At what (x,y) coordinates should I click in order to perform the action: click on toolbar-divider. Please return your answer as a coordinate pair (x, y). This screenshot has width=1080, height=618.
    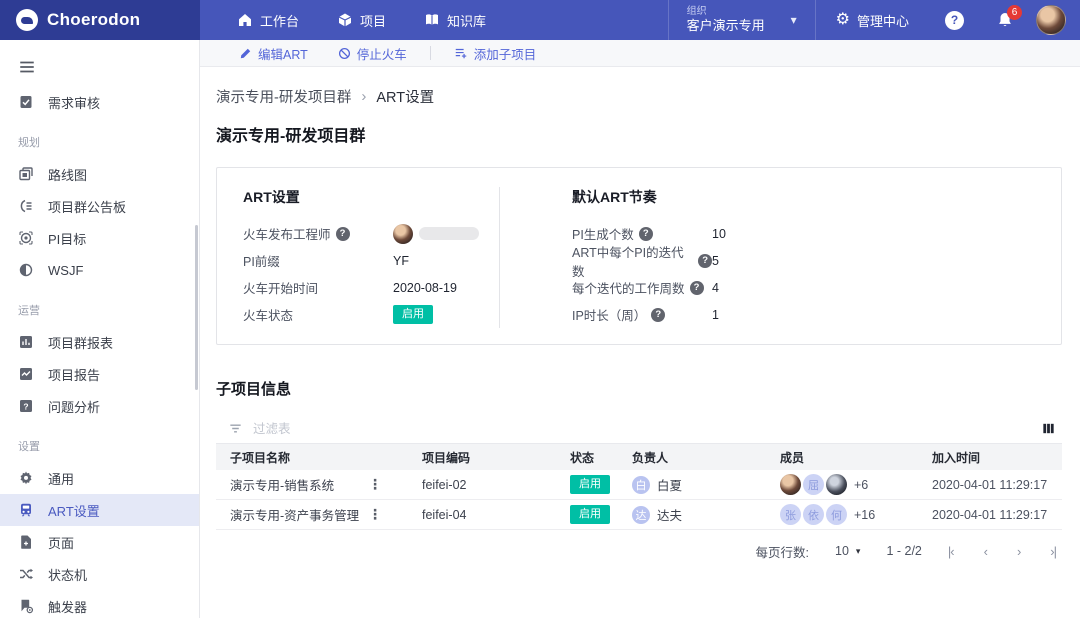
    Looking at the image, I should click on (430, 53).